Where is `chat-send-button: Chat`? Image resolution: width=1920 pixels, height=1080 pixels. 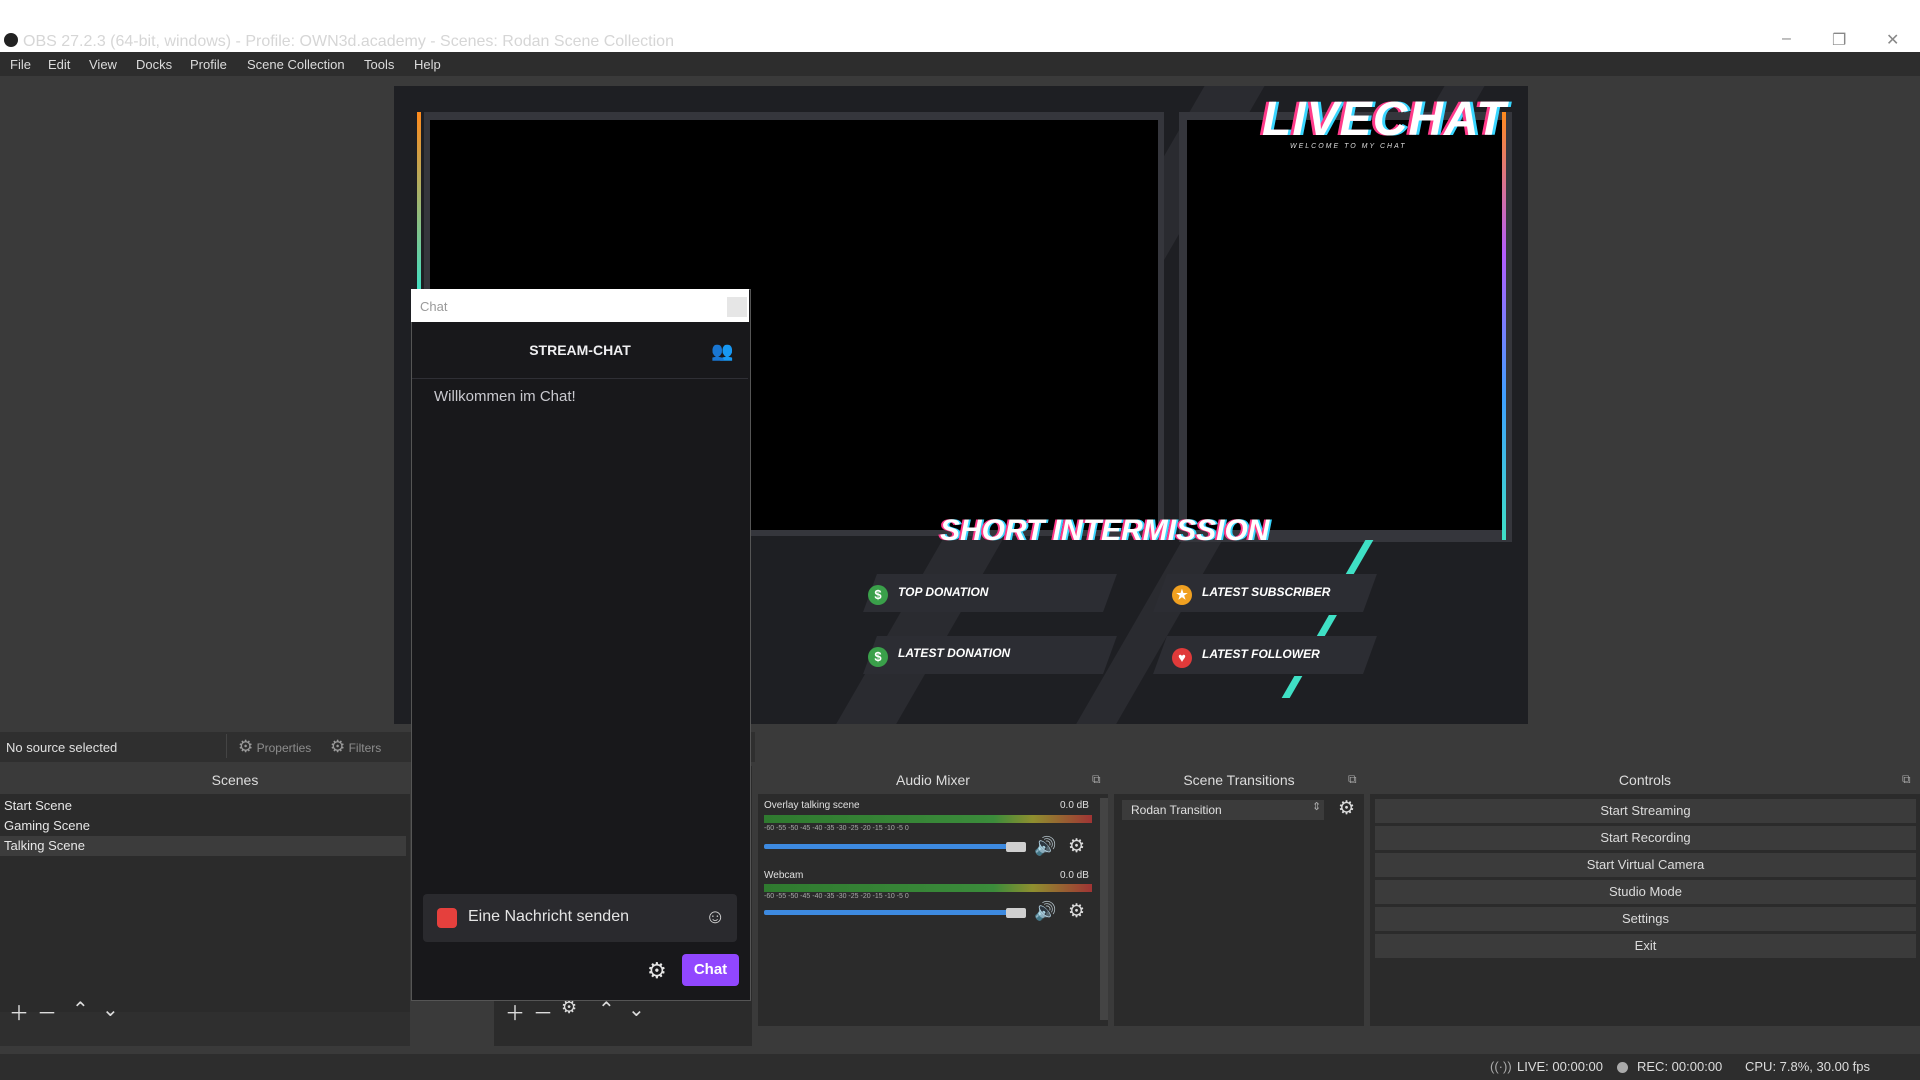 chat-send-button: Chat is located at coordinates (710, 970).